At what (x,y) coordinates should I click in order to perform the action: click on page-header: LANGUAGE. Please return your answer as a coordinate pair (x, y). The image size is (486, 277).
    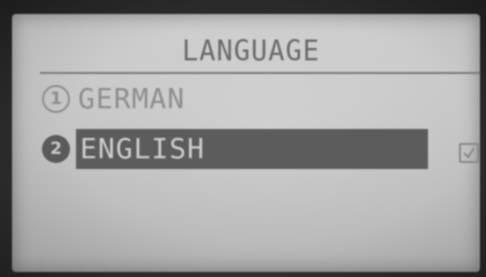
    Looking at the image, I should click on (251, 51).